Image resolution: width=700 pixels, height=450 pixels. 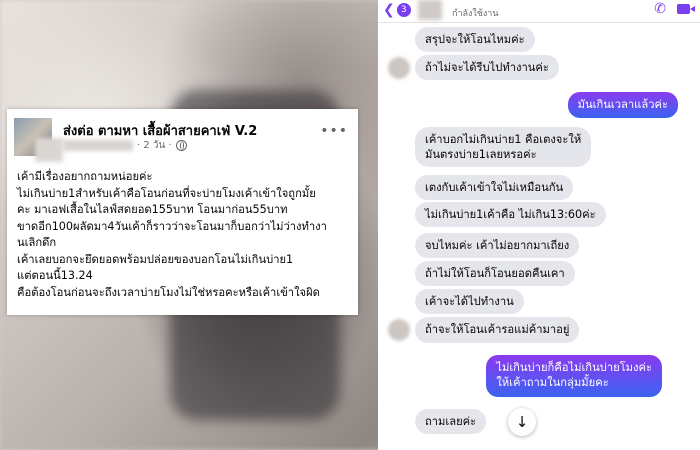 What do you see at coordinates (85, 176) in the screenshot?
I see `post-line: เค้ามีเรื่องอยากถามหน่อยค่ะ` at bounding box center [85, 176].